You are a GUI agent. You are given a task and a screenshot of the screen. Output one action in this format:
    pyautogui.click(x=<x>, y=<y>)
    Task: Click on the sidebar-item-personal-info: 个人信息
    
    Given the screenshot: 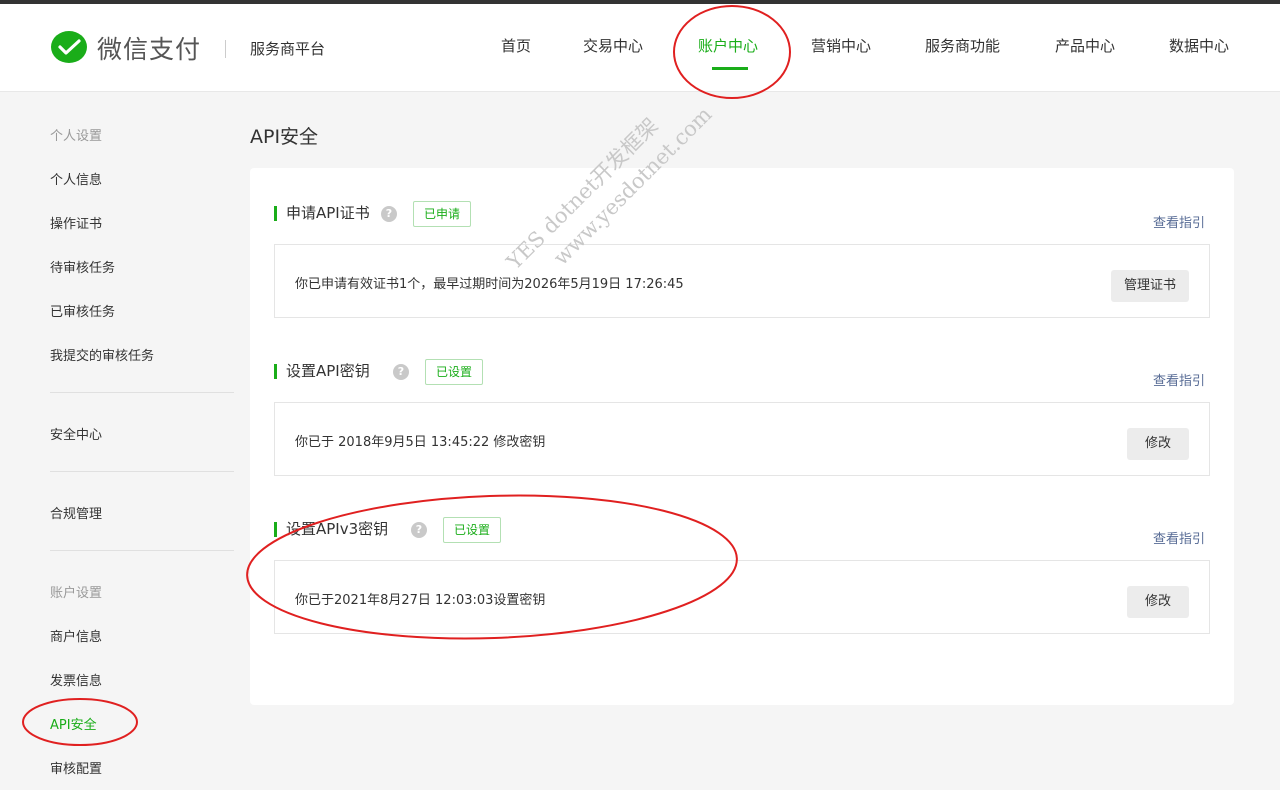 What is the action you would take?
    pyautogui.click(x=76, y=178)
    